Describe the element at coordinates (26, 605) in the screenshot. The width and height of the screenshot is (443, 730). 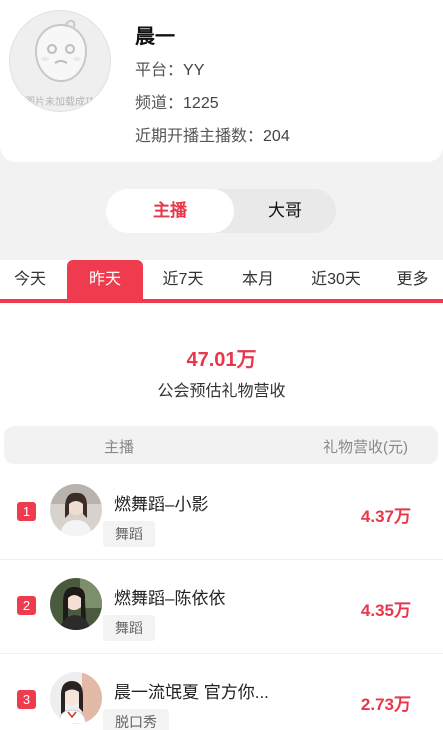
I see `rank-badge: 2` at that location.